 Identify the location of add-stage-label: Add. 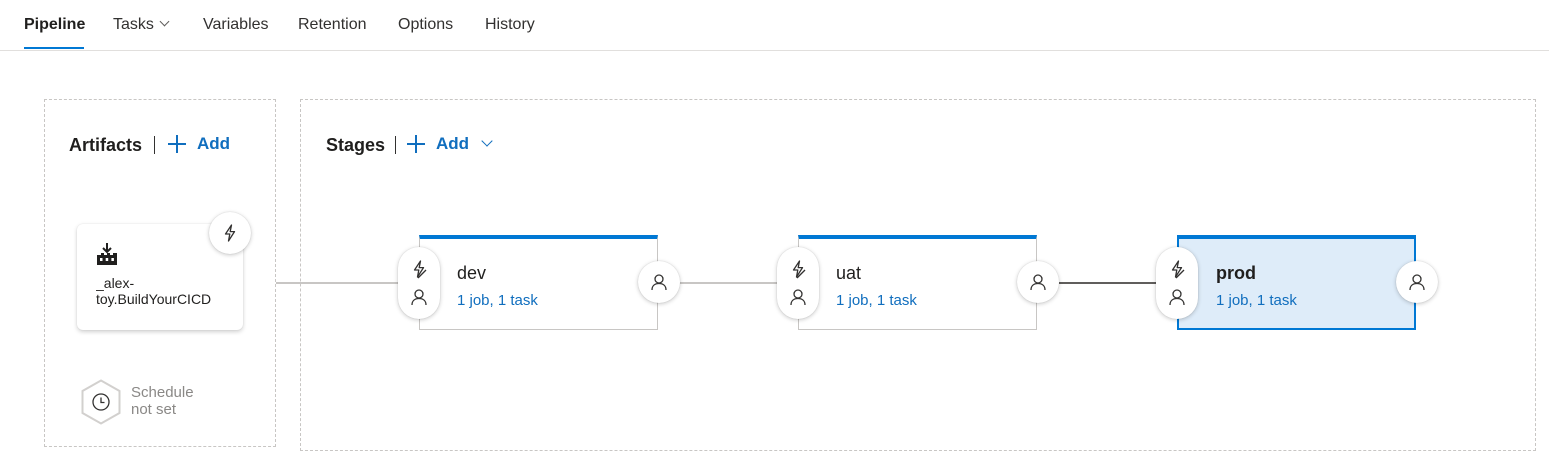
(453, 143).